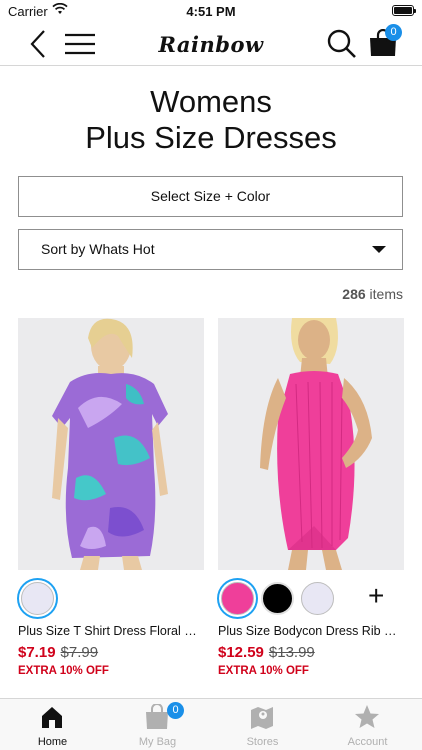  I want to click on map-pin-icon, so click(262, 719).